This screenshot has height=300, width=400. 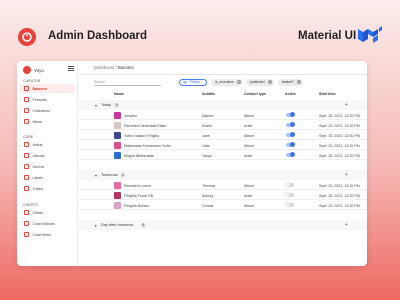 What do you see at coordinates (208, 115) in the screenshot?
I see `cell-subtitle: Dianne` at bounding box center [208, 115].